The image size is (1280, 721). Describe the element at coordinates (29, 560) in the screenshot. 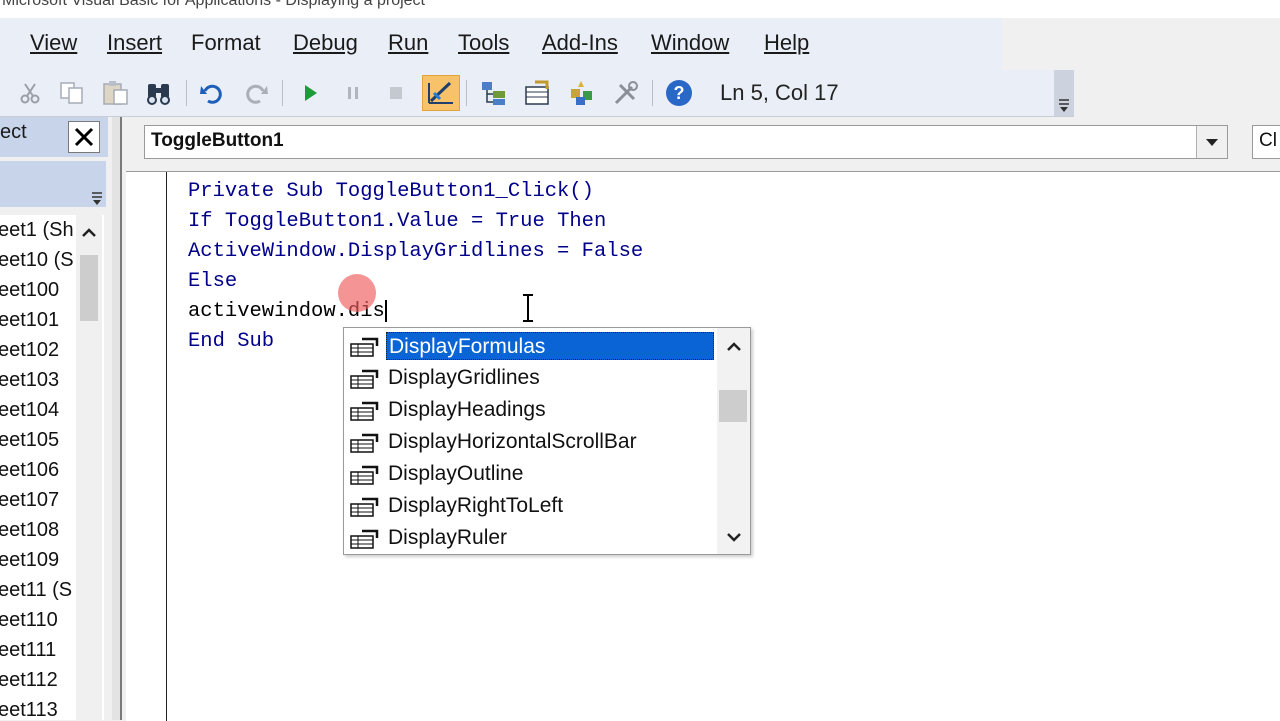

I see `tree-item: eet109` at that location.